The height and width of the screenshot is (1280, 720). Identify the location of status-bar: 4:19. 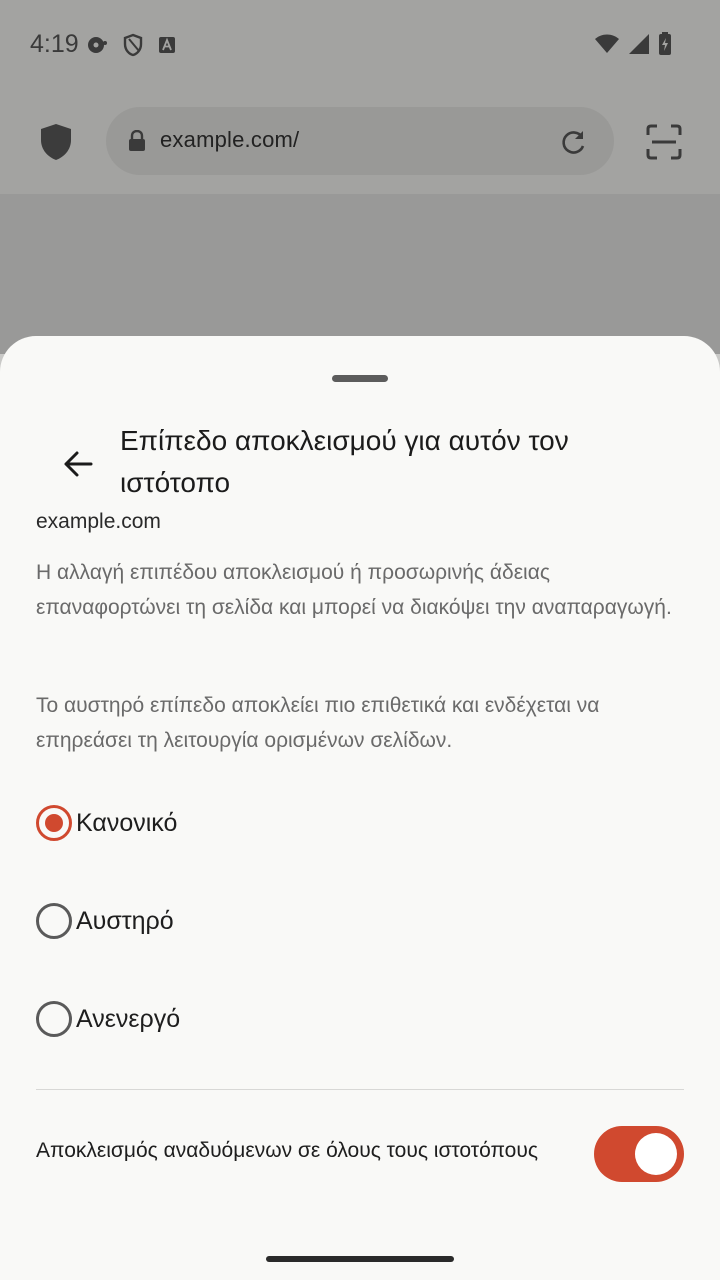
(360, 45).